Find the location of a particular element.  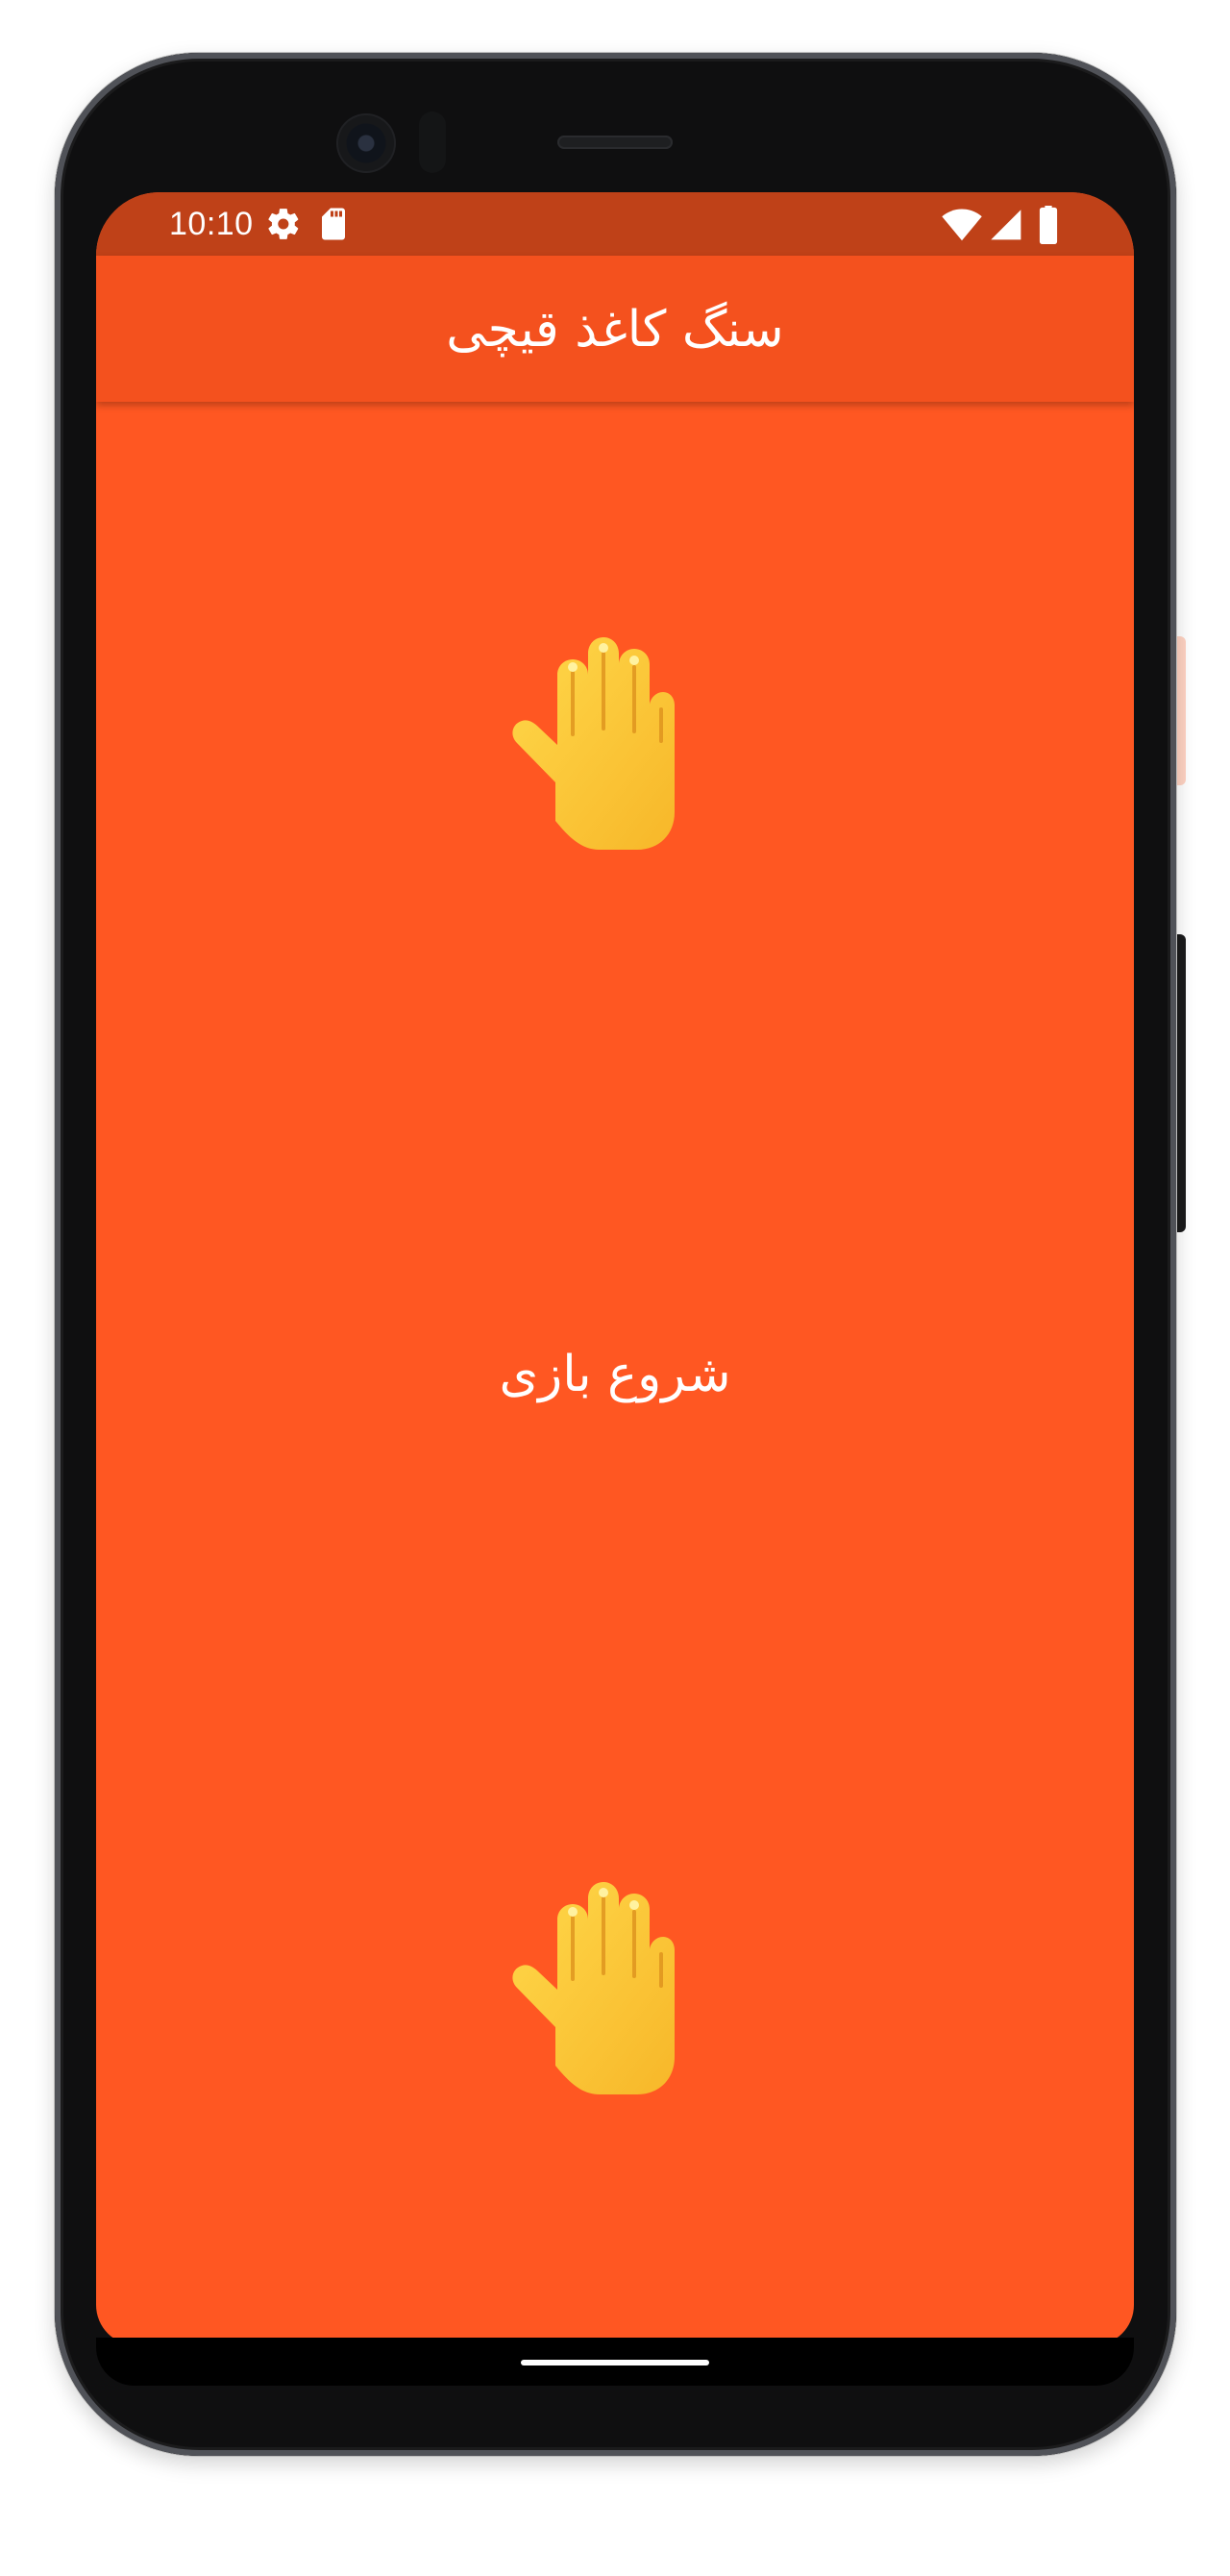

opponent-raised-hand-icon is located at coordinates (594, 744).